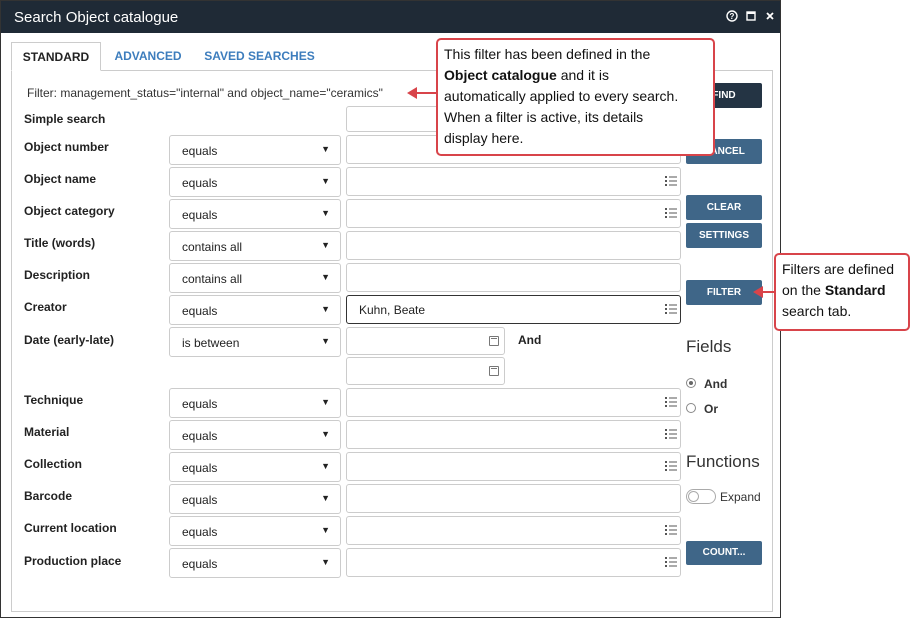 The image size is (913, 620). Describe the element at coordinates (513, 466) in the screenshot. I see `collection-input` at that location.